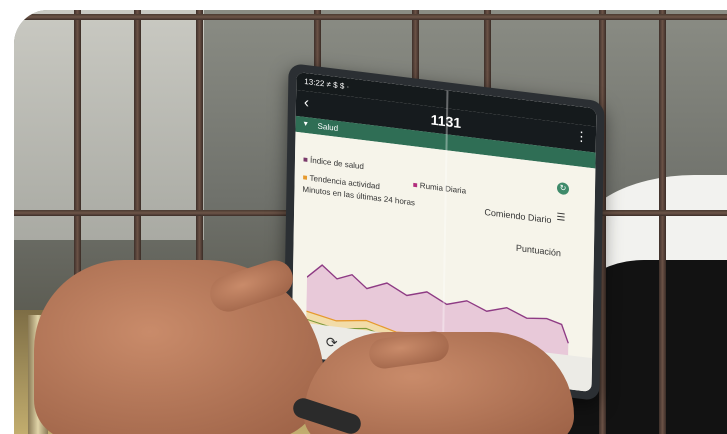 The image size is (727, 434). I want to click on legend-rumia-diaria: ■ Rumia Diaria, so click(439, 188).